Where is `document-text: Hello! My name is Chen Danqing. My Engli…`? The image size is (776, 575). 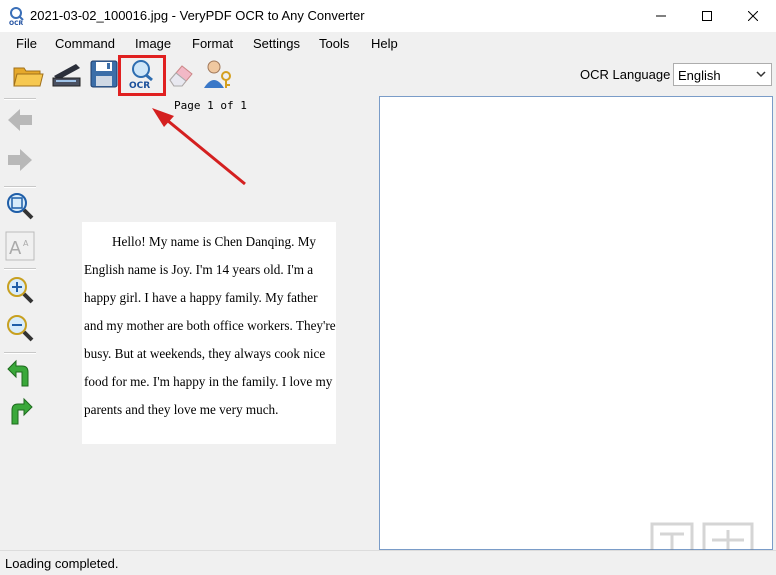 document-text: Hello! My name is Chen Danqing. My Engli… is located at coordinates (210, 325).